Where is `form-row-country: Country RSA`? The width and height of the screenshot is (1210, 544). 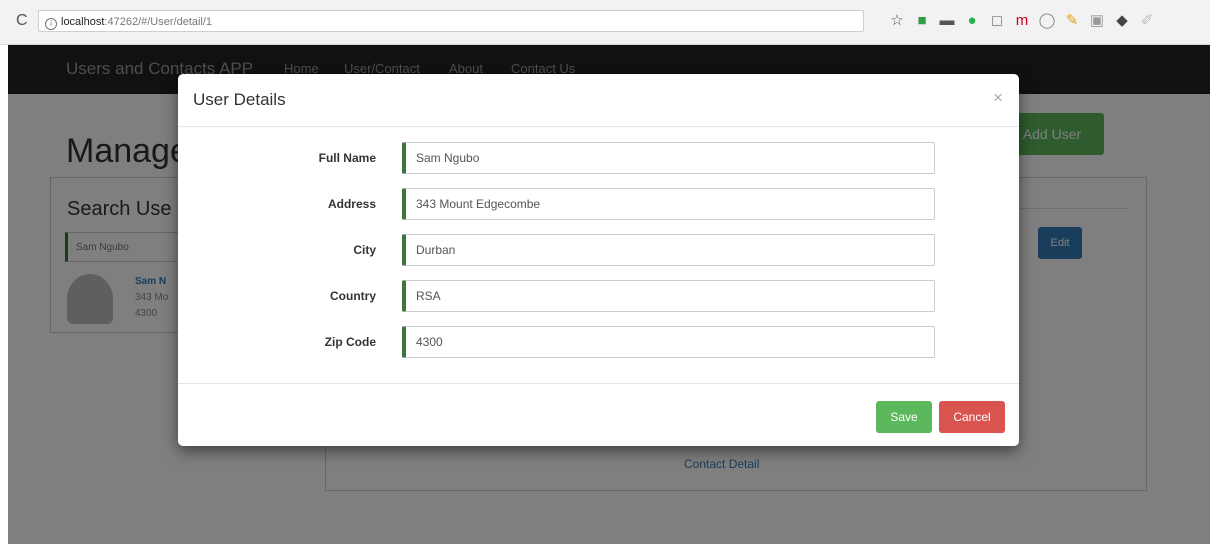
form-row-country: Country RSA is located at coordinates (598, 297).